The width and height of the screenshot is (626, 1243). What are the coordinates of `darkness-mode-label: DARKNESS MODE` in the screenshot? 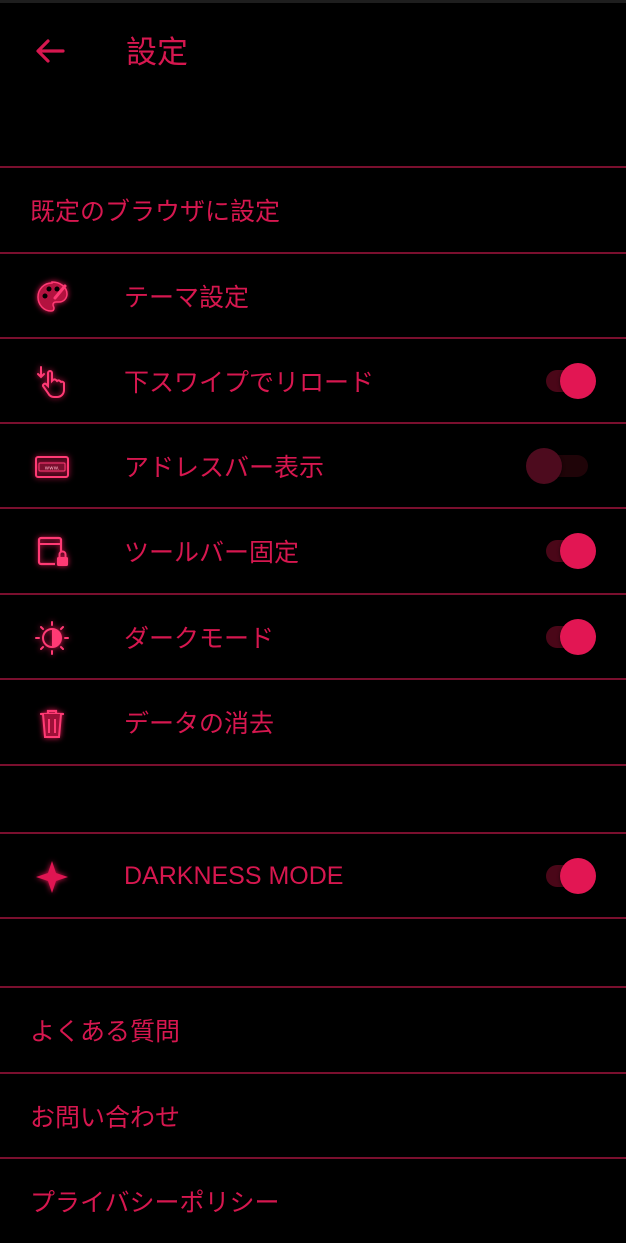 It's located at (234, 875).